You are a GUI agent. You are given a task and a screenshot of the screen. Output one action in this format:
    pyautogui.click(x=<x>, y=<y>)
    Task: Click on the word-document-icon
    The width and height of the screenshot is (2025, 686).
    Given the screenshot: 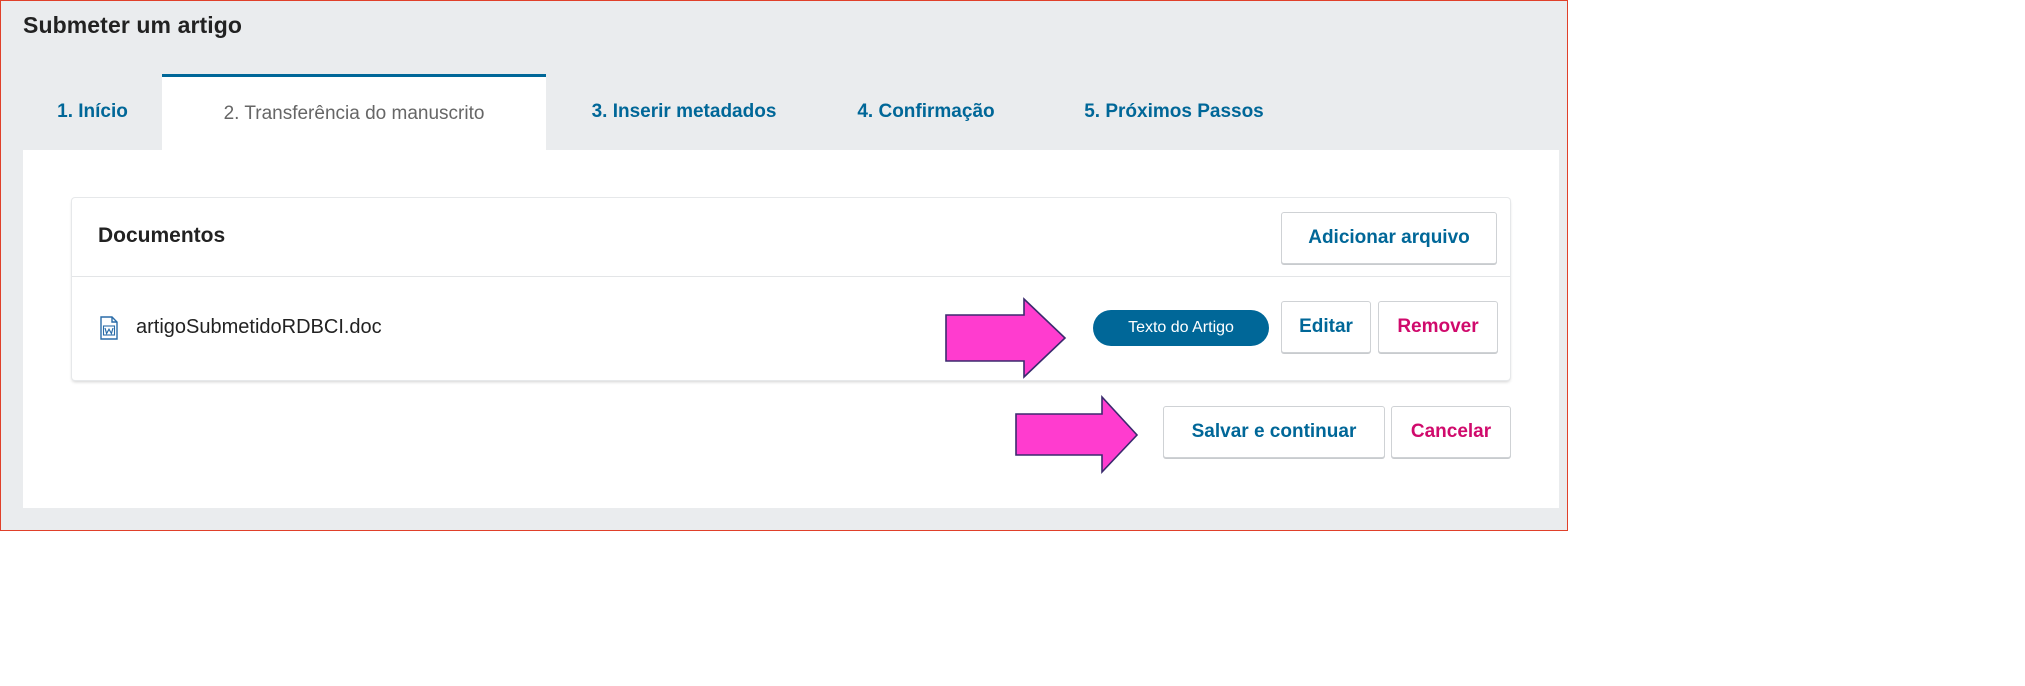 What is the action you would take?
    pyautogui.click(x=109, y=328)
    